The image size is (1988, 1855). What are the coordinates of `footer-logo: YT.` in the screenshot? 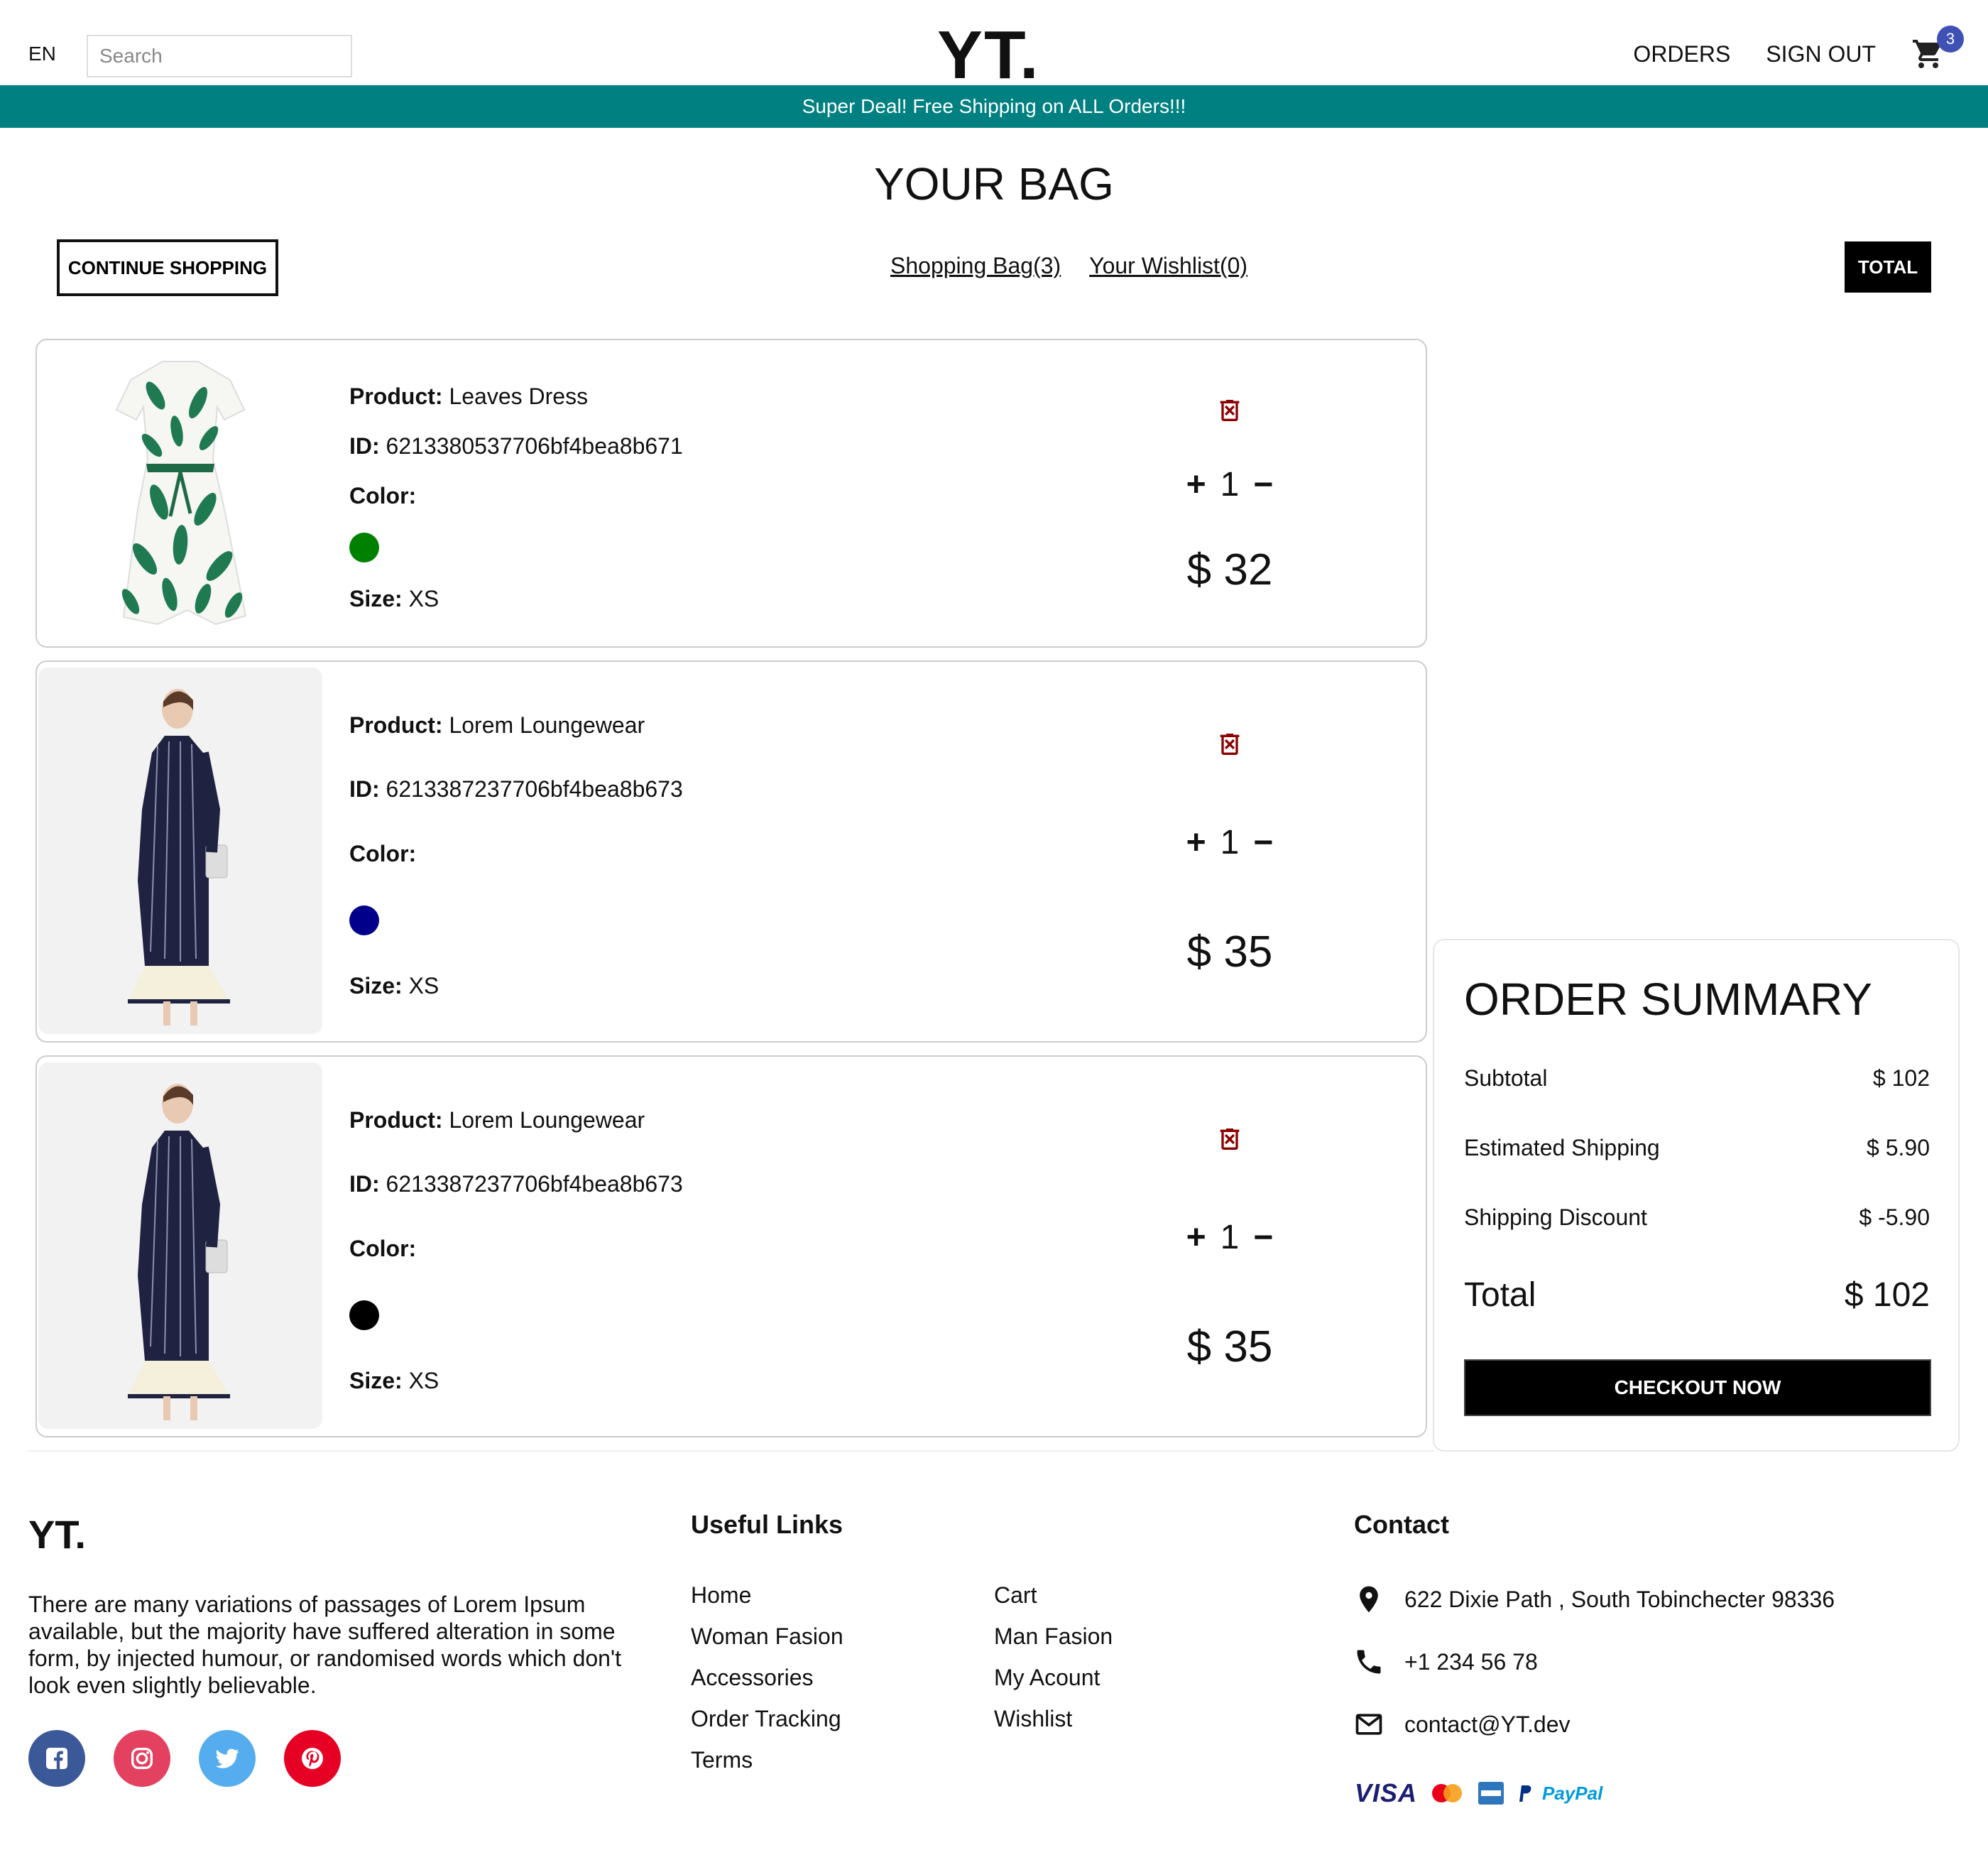 It's located at (57, 1534).